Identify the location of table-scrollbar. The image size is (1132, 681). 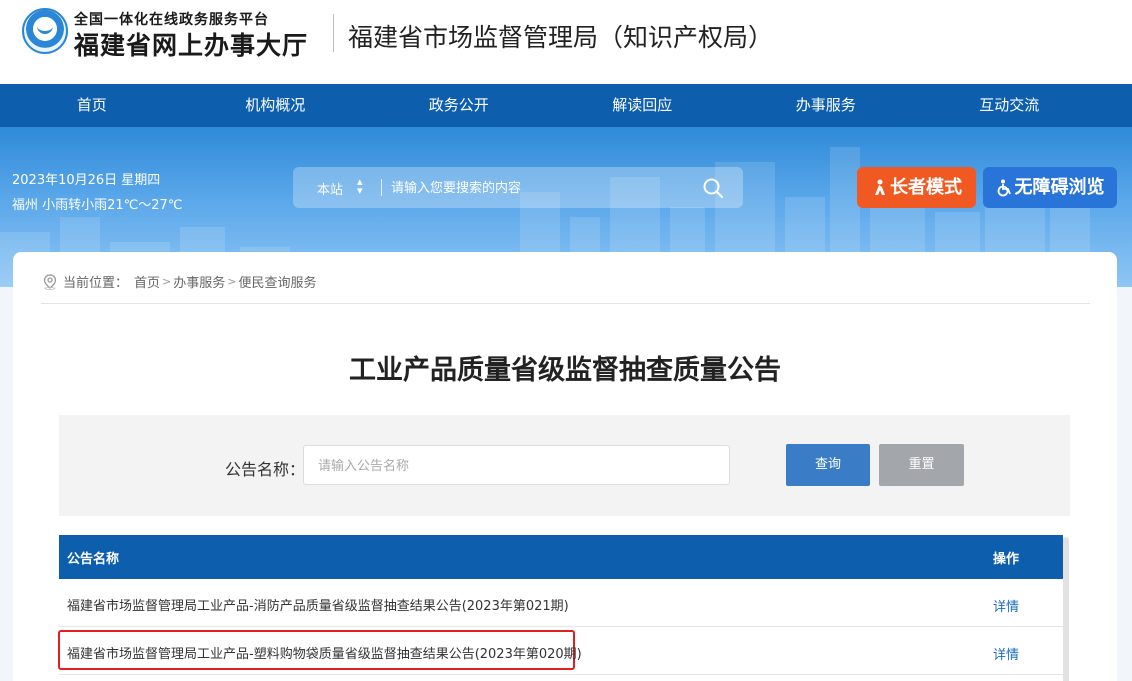
(1066, 609).